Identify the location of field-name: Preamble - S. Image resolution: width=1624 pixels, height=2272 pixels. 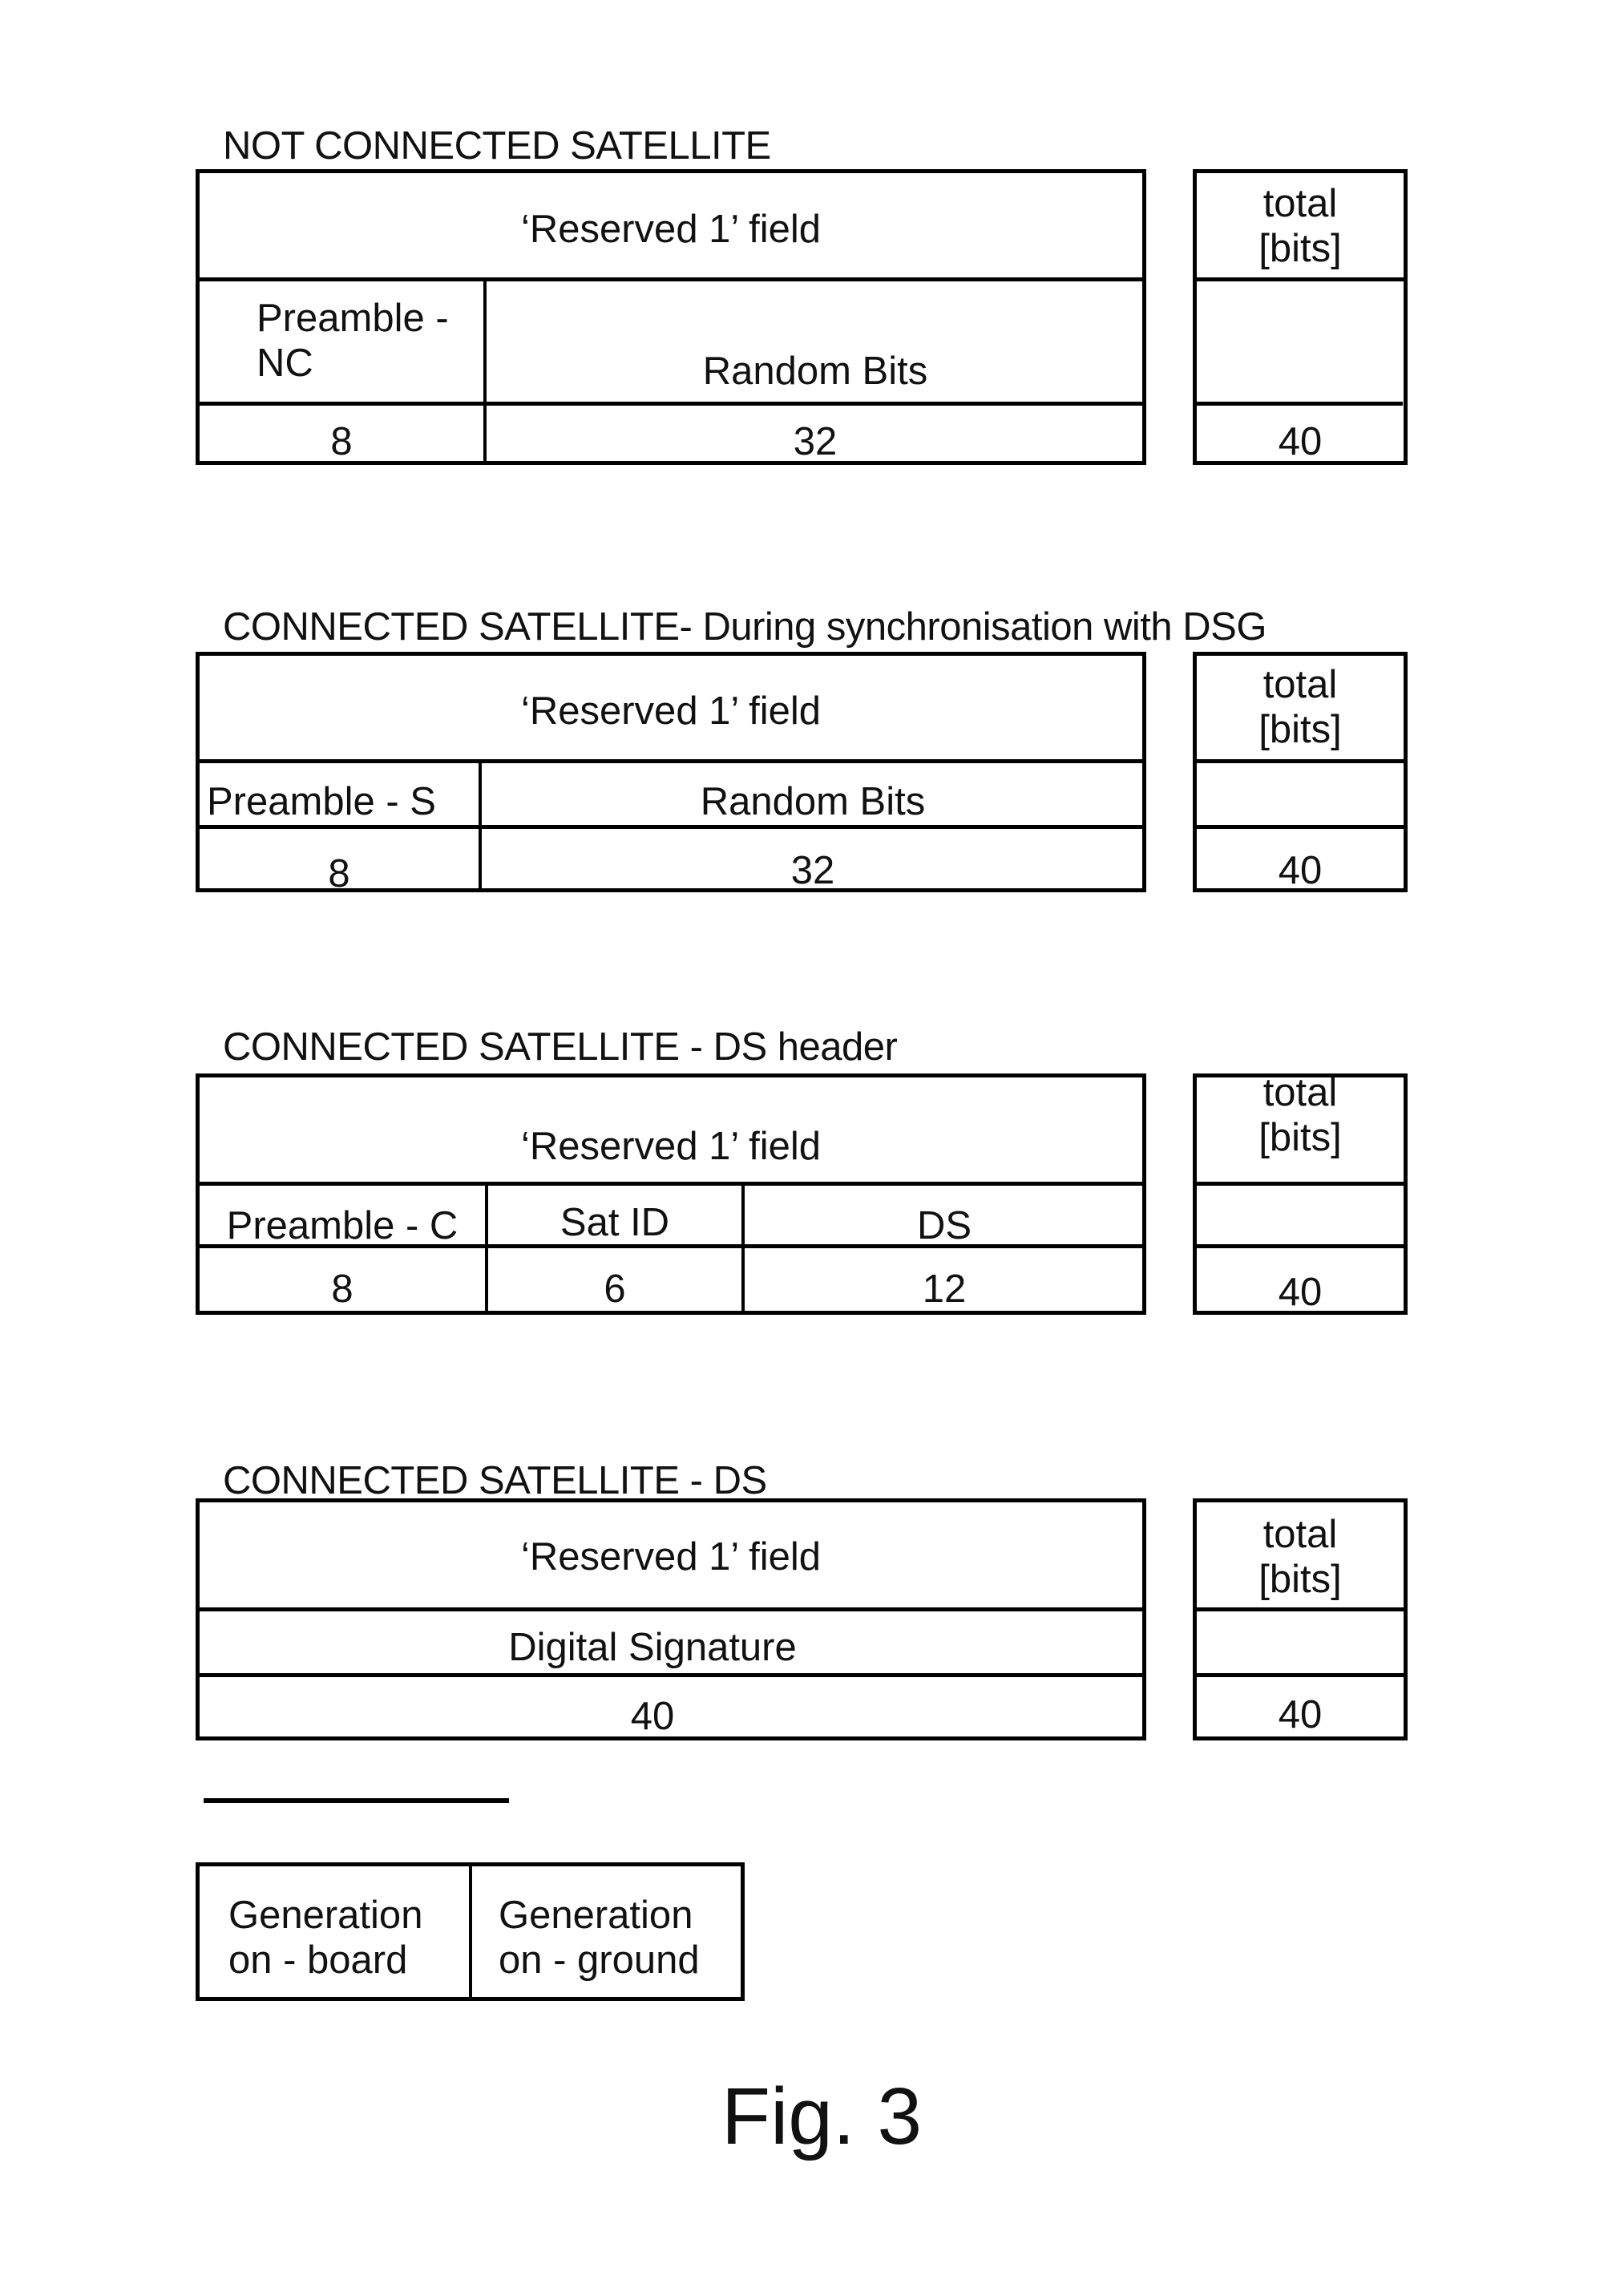
(321, 801).